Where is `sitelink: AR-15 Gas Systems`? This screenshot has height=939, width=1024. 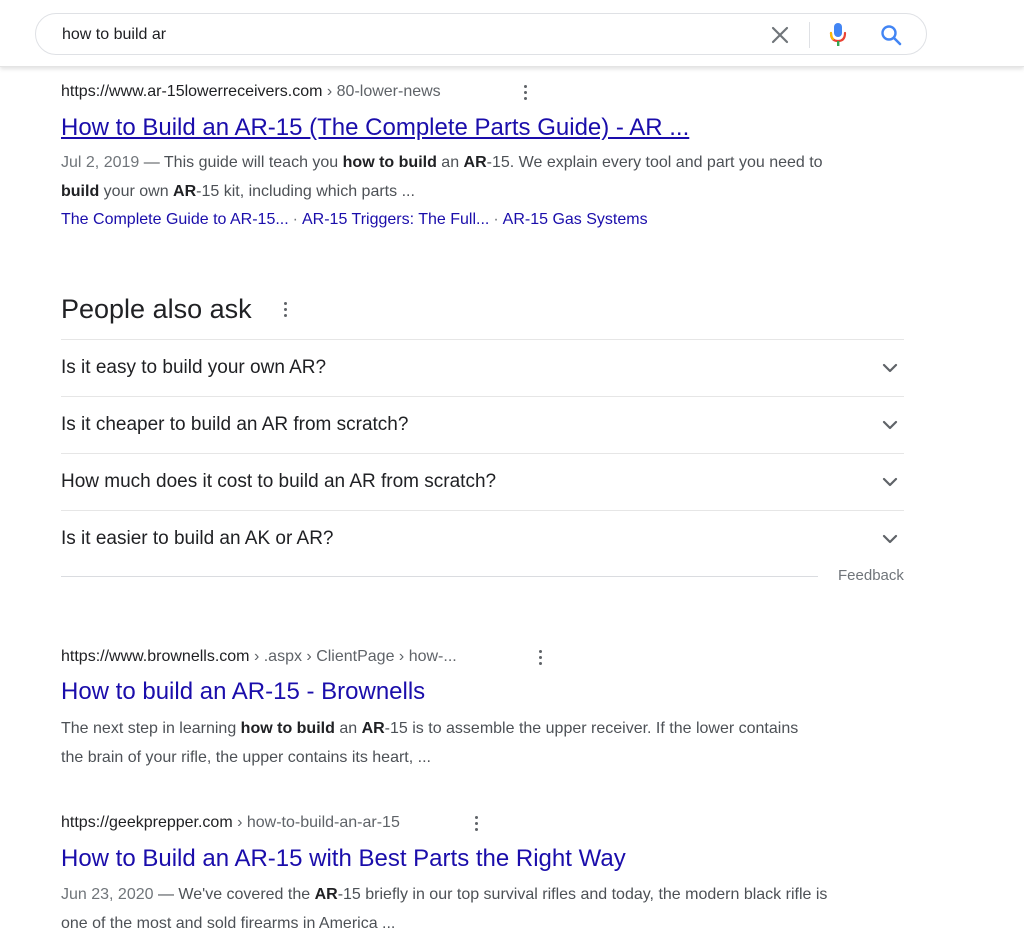 sitelink: AR-15 Gas Systems is located at coordinates (575, 219).